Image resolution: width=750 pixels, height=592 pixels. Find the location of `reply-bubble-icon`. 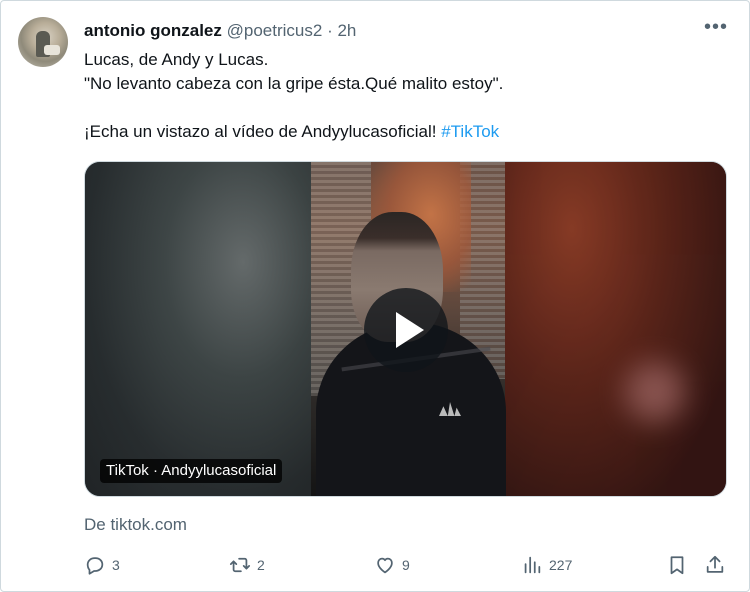

reply-bubble-icon is located at coordinates (95, 566).